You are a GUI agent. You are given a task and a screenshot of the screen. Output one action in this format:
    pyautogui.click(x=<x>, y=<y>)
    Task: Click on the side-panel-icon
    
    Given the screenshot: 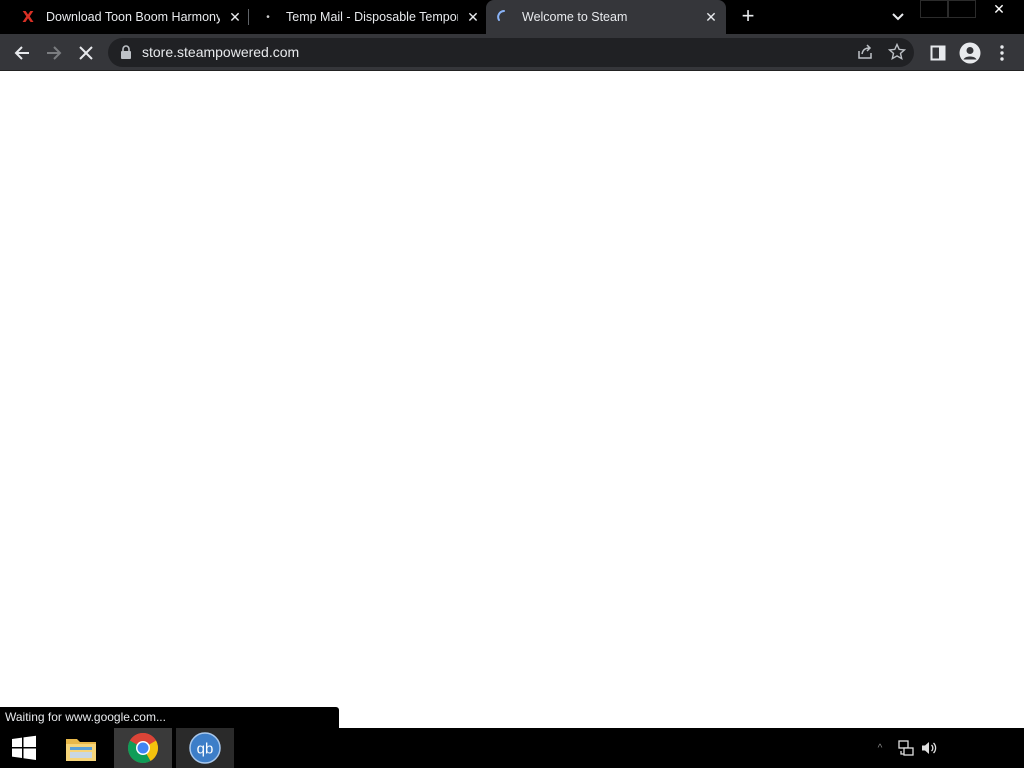 What is the action you would take?
    pyautogui.click(x=938, y=53)
    